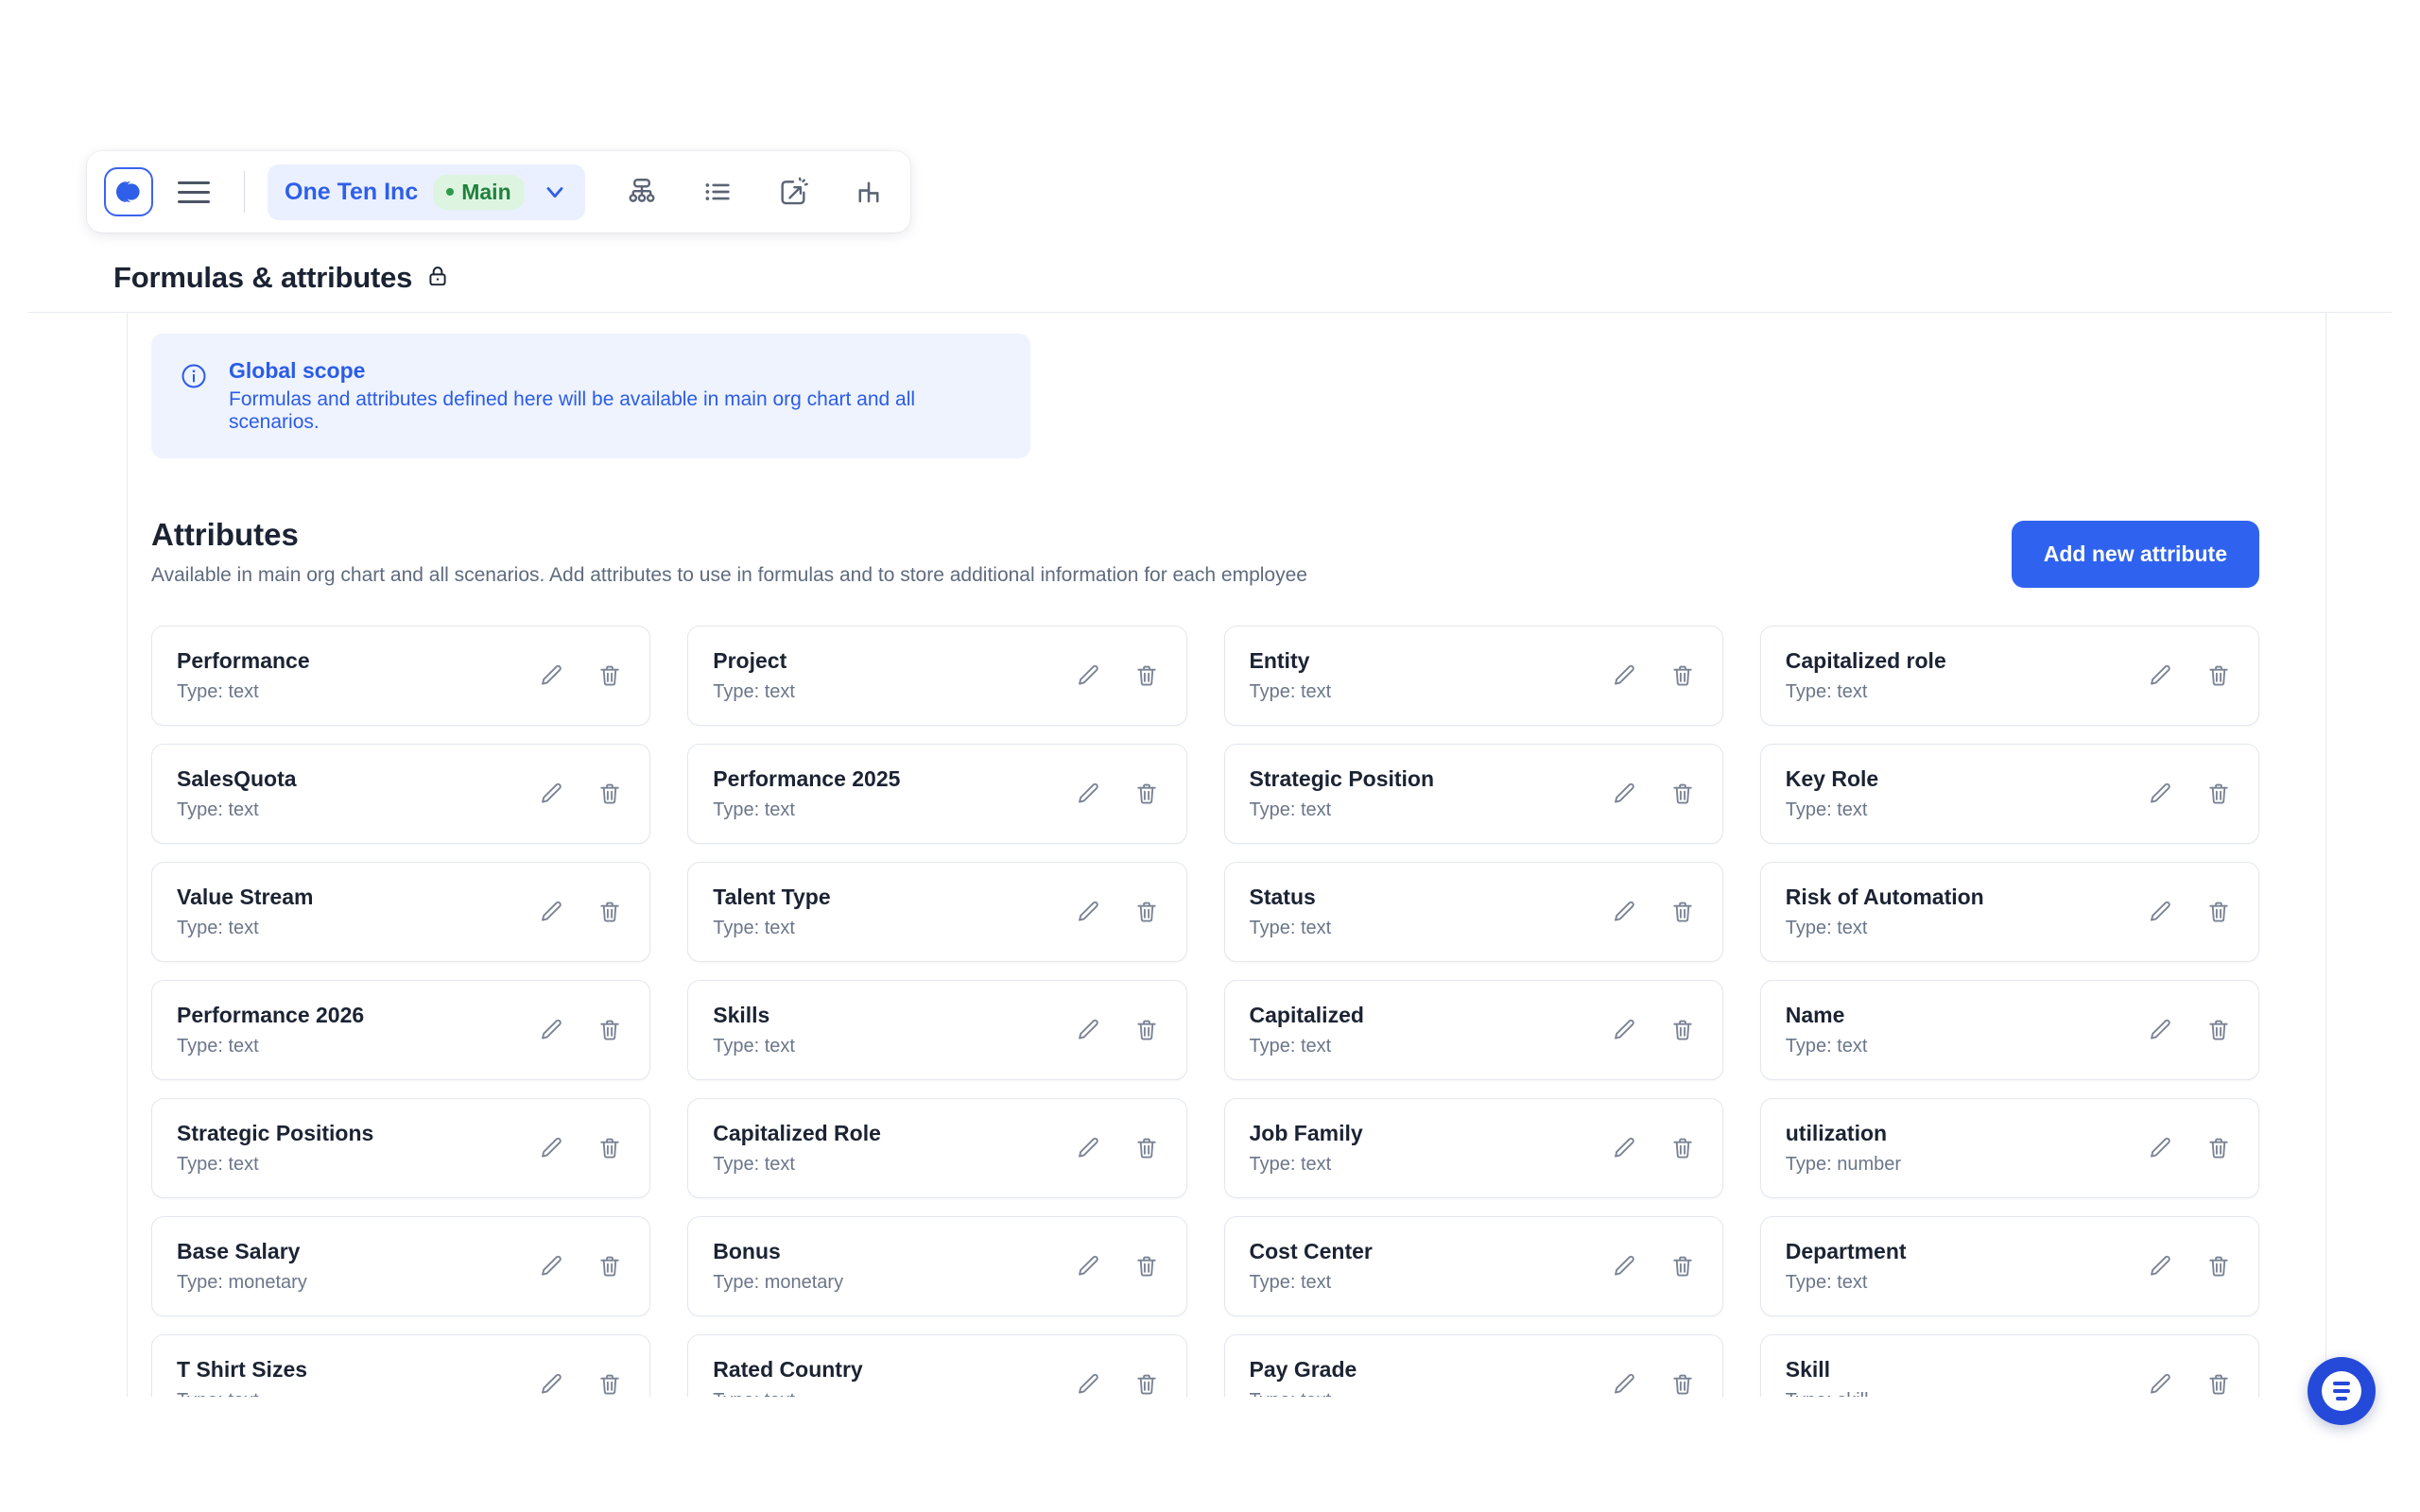 Image resolution: width=2420 pixels, height=1512 pixels. I want to click on attribute-card: Skill Type: skill, so click(2009, 1365).